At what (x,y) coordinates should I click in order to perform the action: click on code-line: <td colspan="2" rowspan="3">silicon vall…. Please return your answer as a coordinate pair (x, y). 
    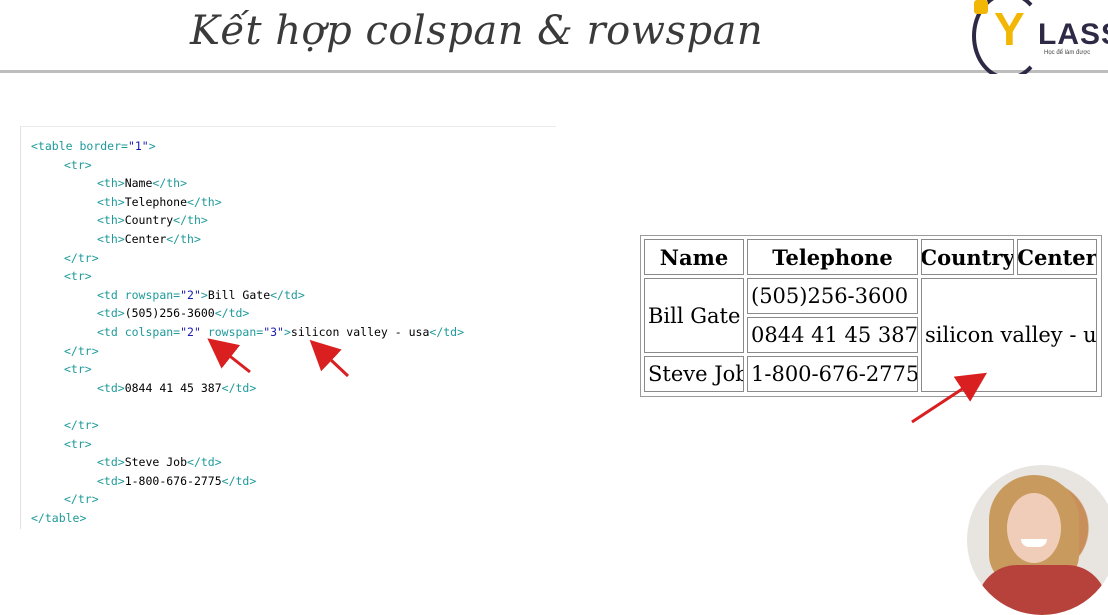
    Looking at the image, I should click on (280, 332).